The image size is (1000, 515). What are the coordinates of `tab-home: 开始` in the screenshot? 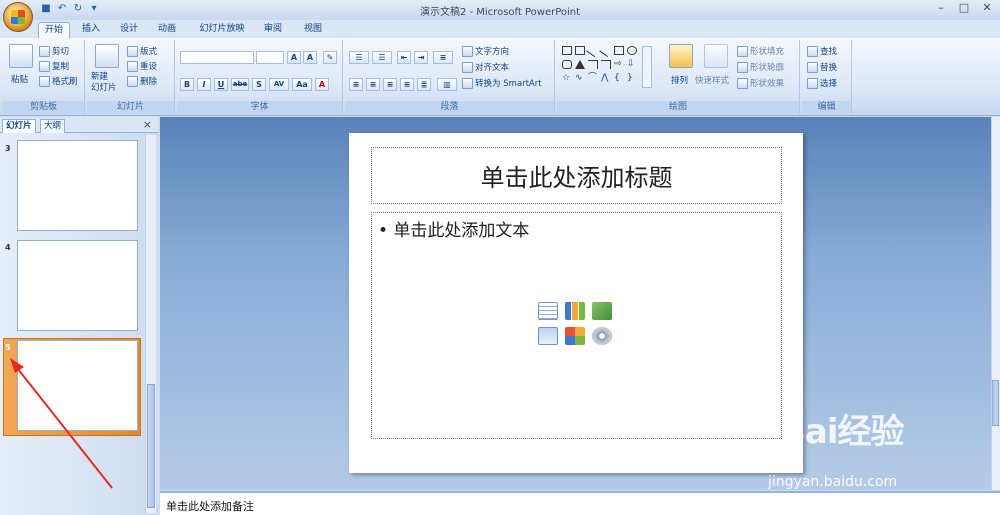 It's located at (54, 30).